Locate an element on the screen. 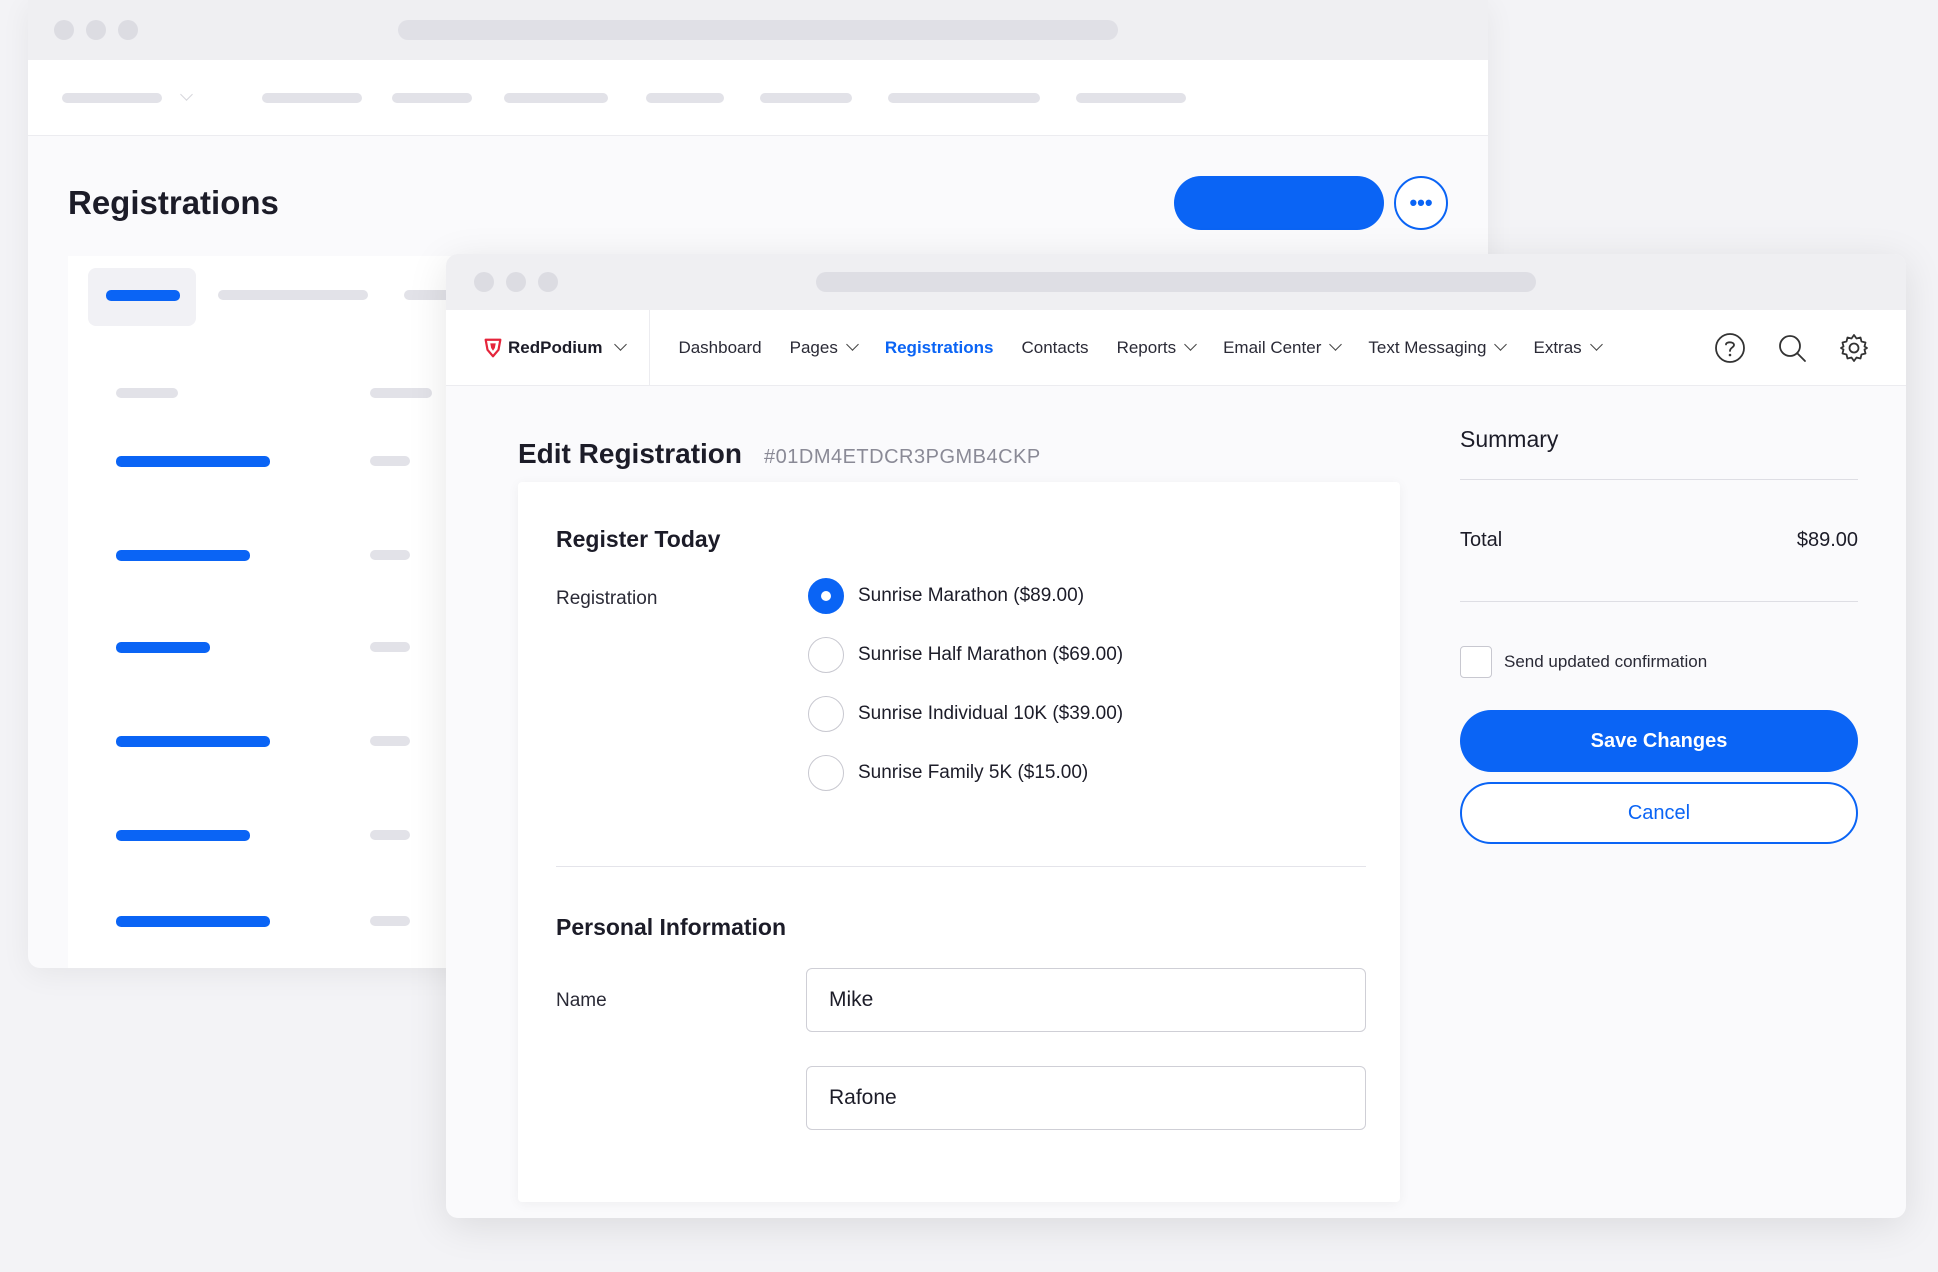  background-window-titlebar is located at coordinates (758, 30).